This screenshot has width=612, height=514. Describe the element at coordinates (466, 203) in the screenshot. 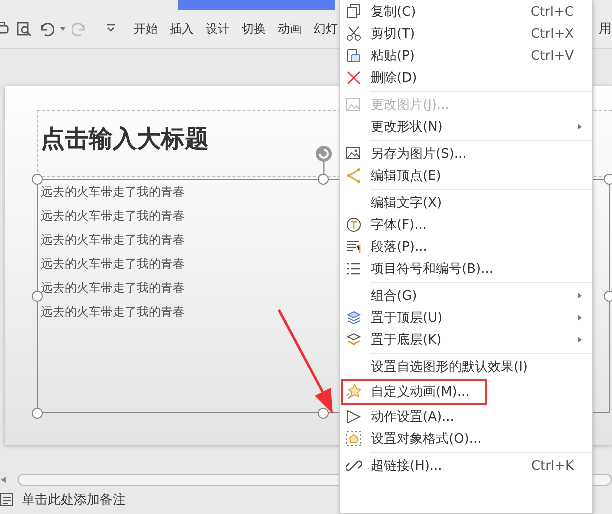

I see `menu-item: 编辑文字(X)` at that location.